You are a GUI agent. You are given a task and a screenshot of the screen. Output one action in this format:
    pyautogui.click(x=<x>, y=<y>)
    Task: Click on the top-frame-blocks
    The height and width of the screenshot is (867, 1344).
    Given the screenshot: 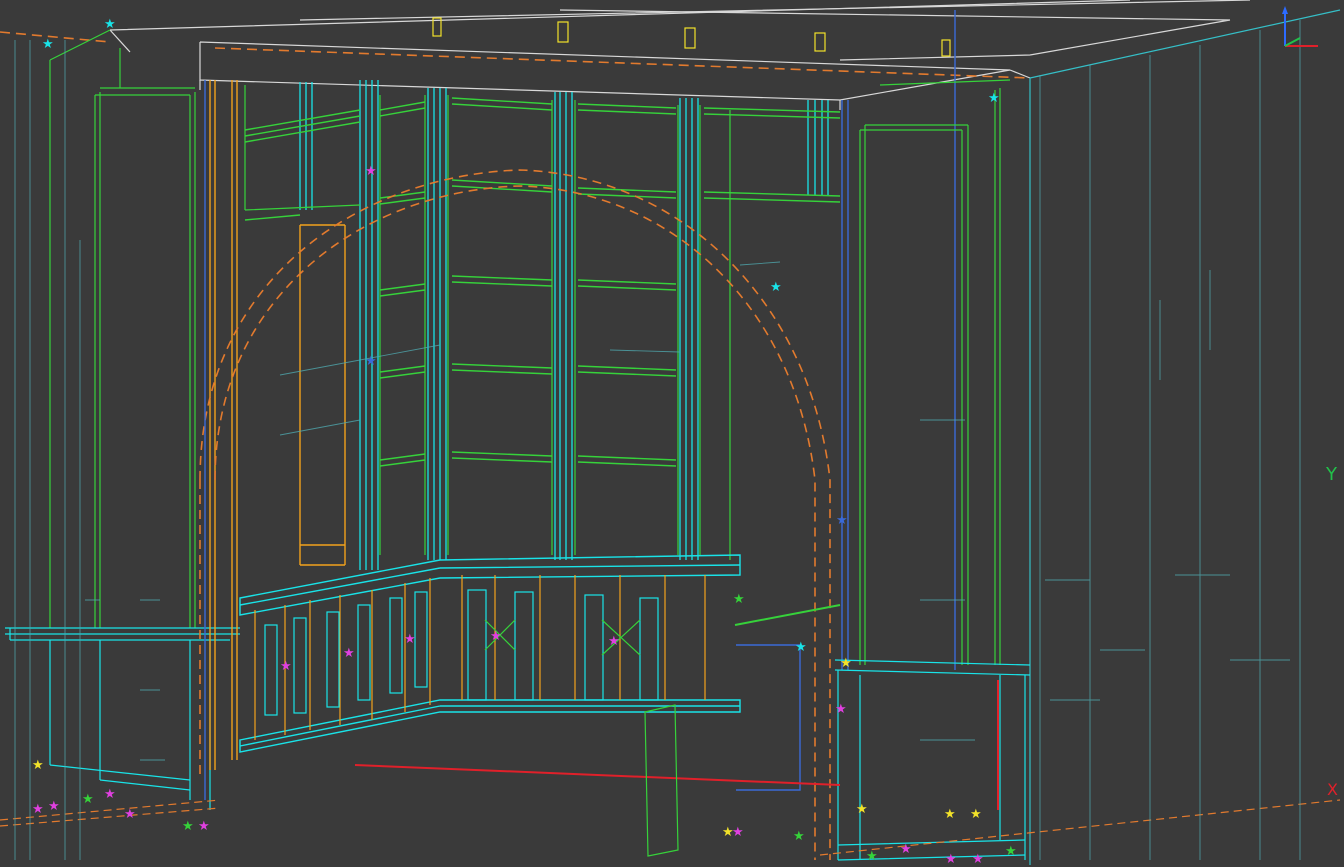 What is the action you would take?
    pyautogui.click(x=691, y=37)
    